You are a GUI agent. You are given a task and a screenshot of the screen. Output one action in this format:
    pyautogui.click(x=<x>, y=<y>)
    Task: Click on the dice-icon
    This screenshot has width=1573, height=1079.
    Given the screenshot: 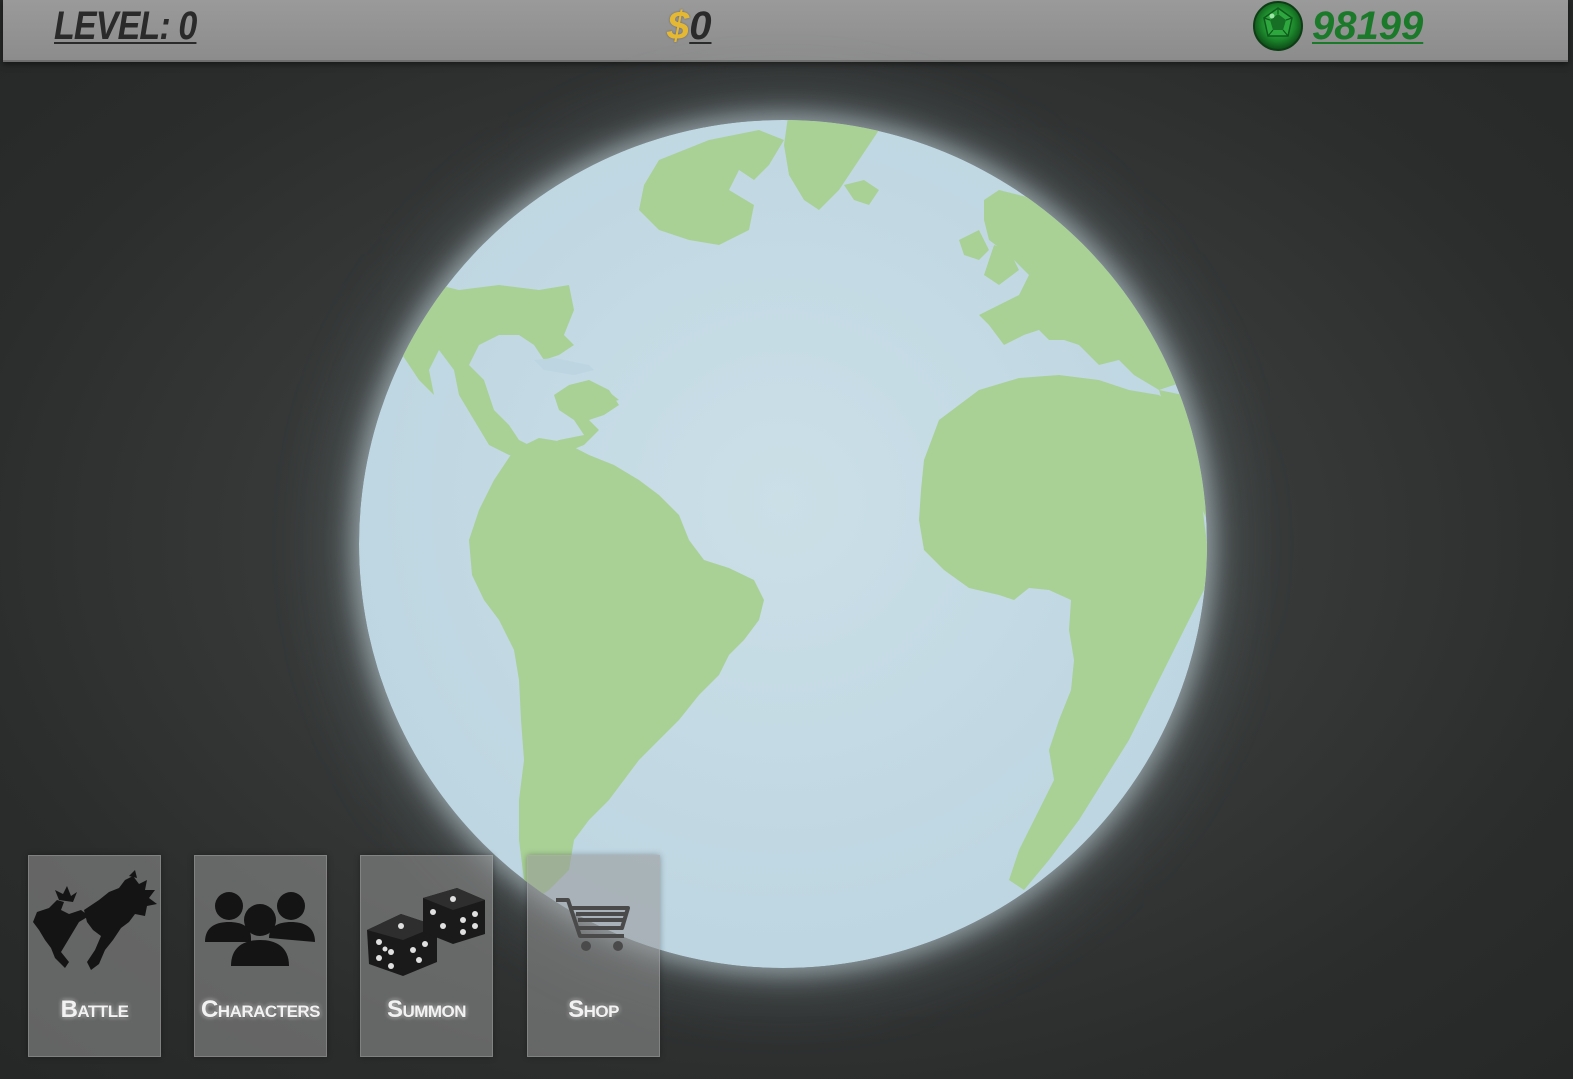 What is the action you would take?
    pyautogui.click(x=426, y=932)
    